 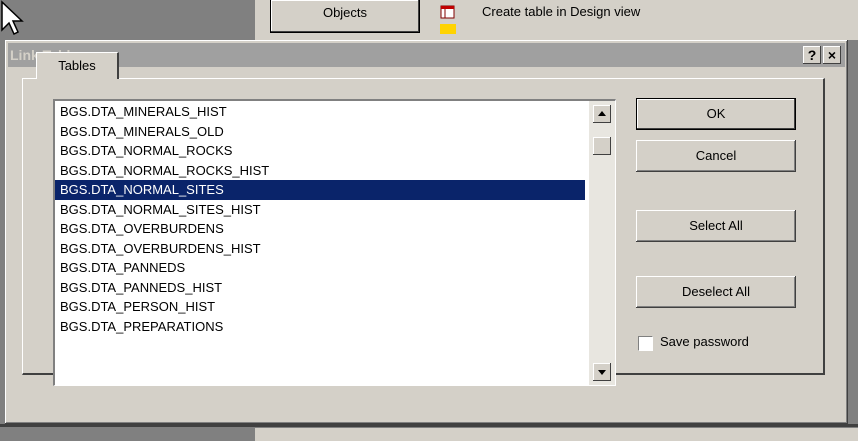 What do you see at coordinates (320, 190) in the screenshot?
I see `list-item: BGS.DTA_NORMAL_SITES` at bounding box center [320, 190].